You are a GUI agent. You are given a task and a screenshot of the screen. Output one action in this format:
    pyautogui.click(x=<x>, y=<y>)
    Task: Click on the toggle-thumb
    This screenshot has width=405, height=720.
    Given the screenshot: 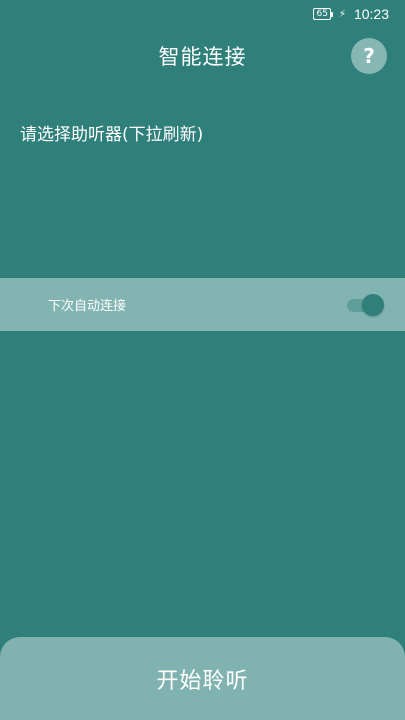 What is the action you would take?
    pyautogui.click(x=373, y=304)
    